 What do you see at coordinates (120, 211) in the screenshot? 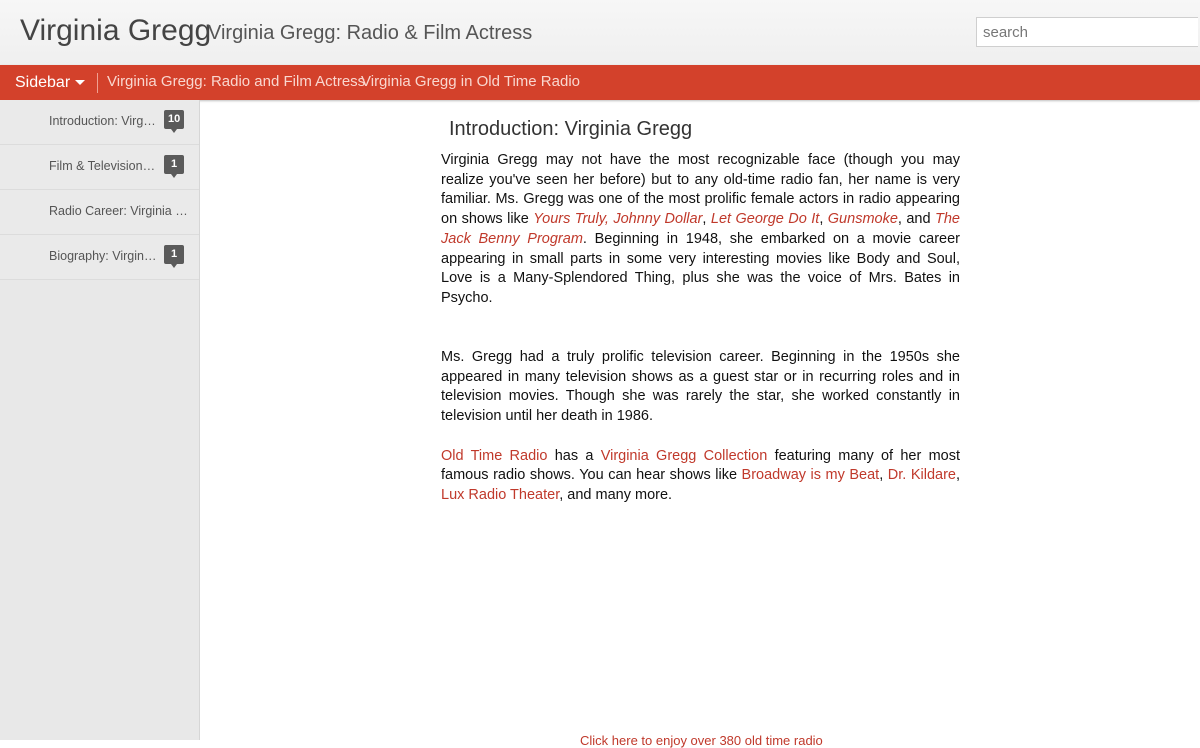
I see `sidebar-item-label: Radio Career: Virginia Gregg` at bounding box center [120, 211].